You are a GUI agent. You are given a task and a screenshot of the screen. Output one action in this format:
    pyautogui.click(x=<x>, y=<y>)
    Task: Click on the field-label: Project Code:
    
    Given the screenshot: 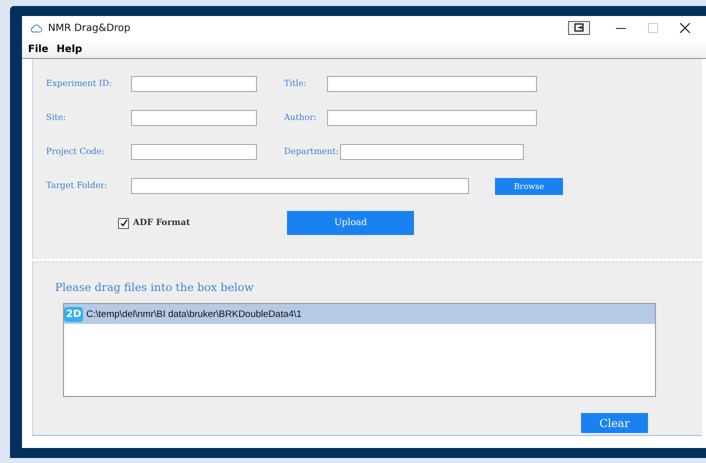 What is the action you would take?
    pyautogui.click(x=76, y=152)
    